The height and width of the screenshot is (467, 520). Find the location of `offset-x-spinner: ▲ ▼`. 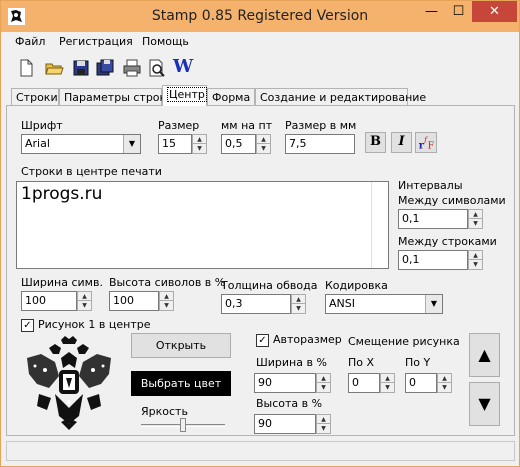

offset-x-spinner: ▲ ▼ is located at coordinates (387, 383).